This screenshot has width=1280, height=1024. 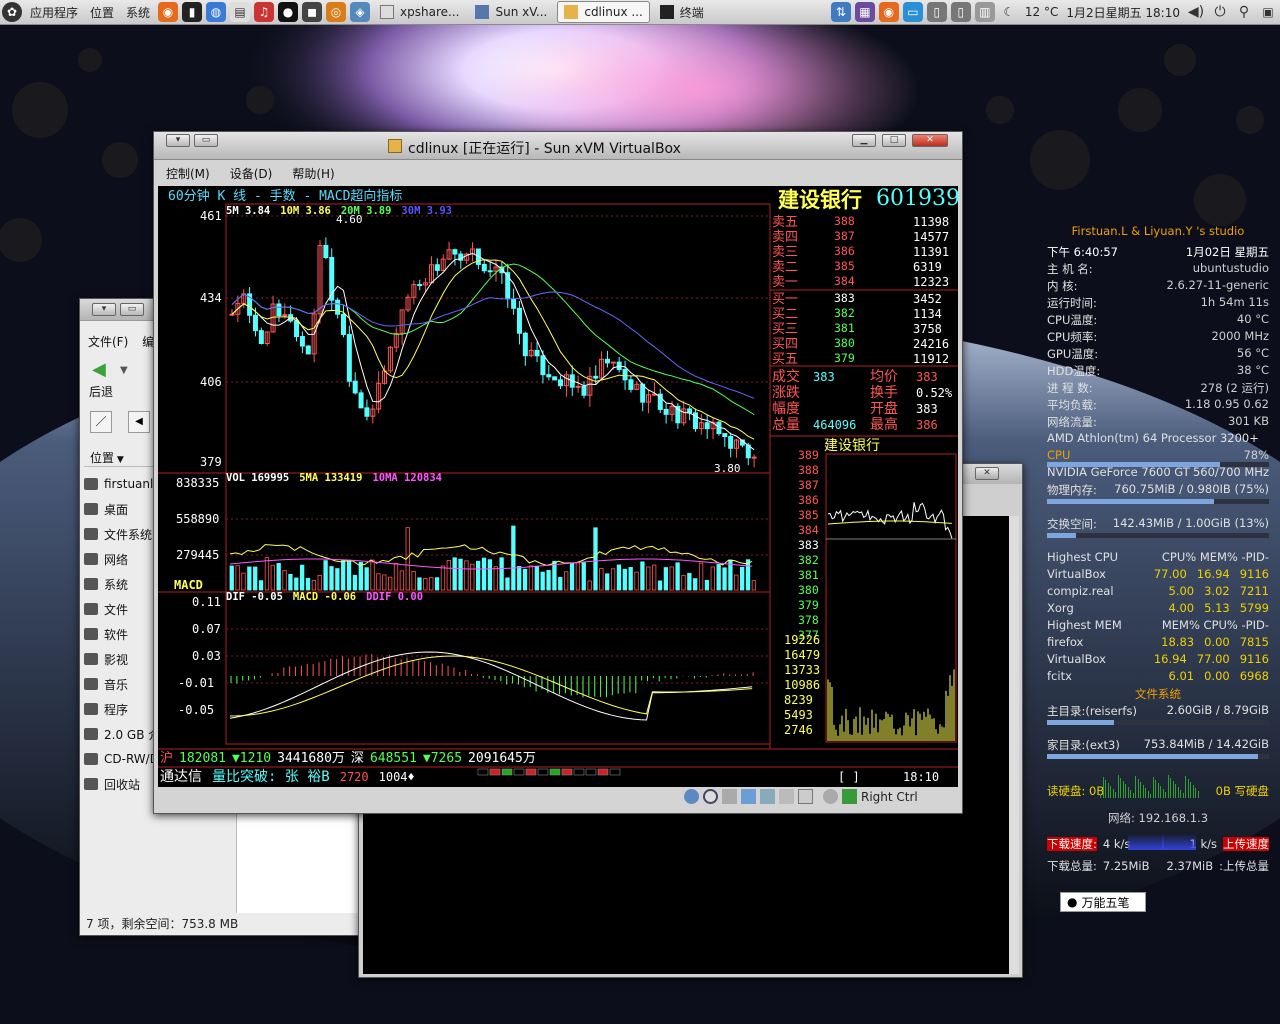 What do you see at coordinates (106, 609) in the screenshot?
I see `places-item: 文件` at bounding box center [106, 609].